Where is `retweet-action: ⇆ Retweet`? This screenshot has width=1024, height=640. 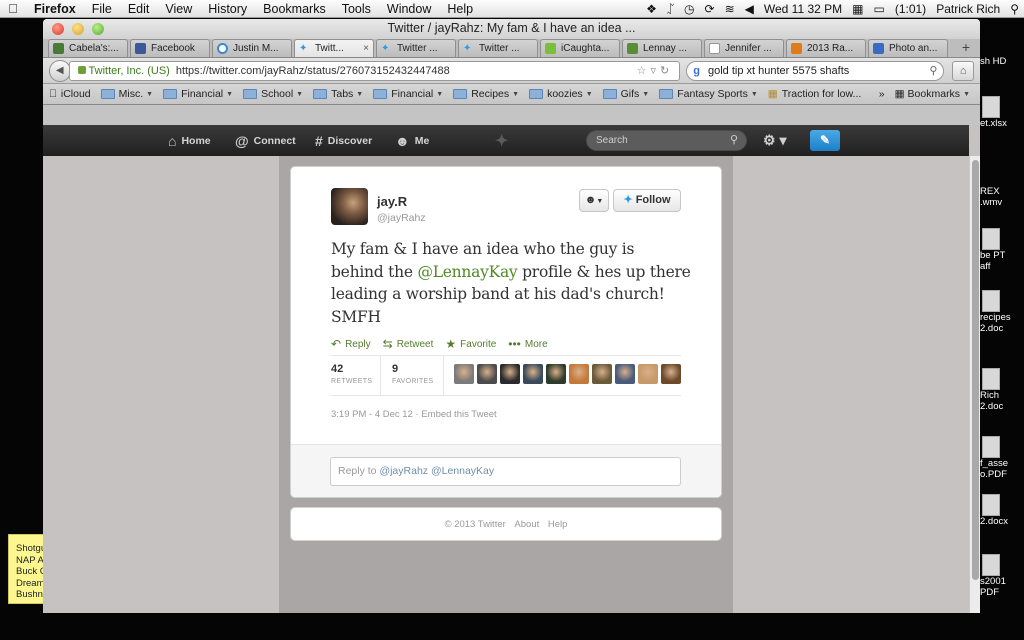 retweet-action: ⇆ Retweet is located at coordinates (408, 344).